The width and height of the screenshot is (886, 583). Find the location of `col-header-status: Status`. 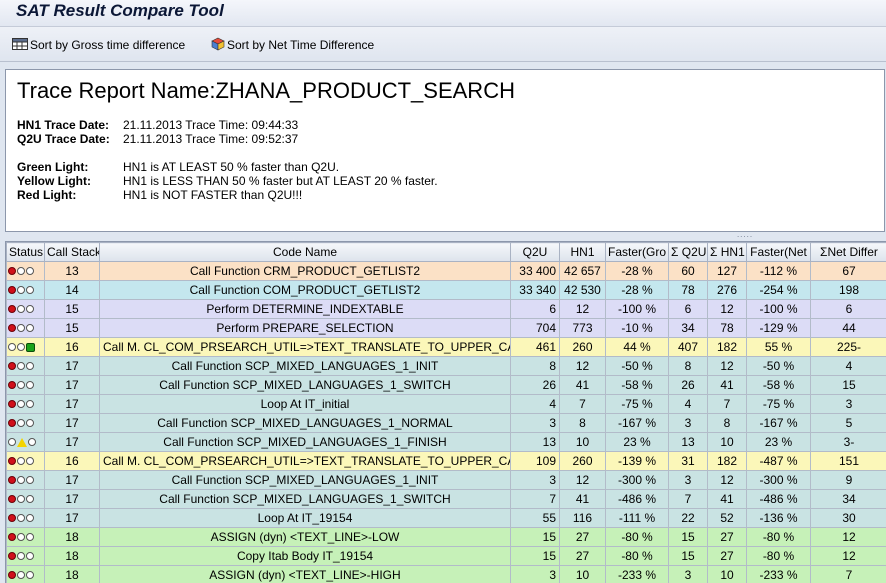

col-header-status: Status is located at coordinates (26, 252).